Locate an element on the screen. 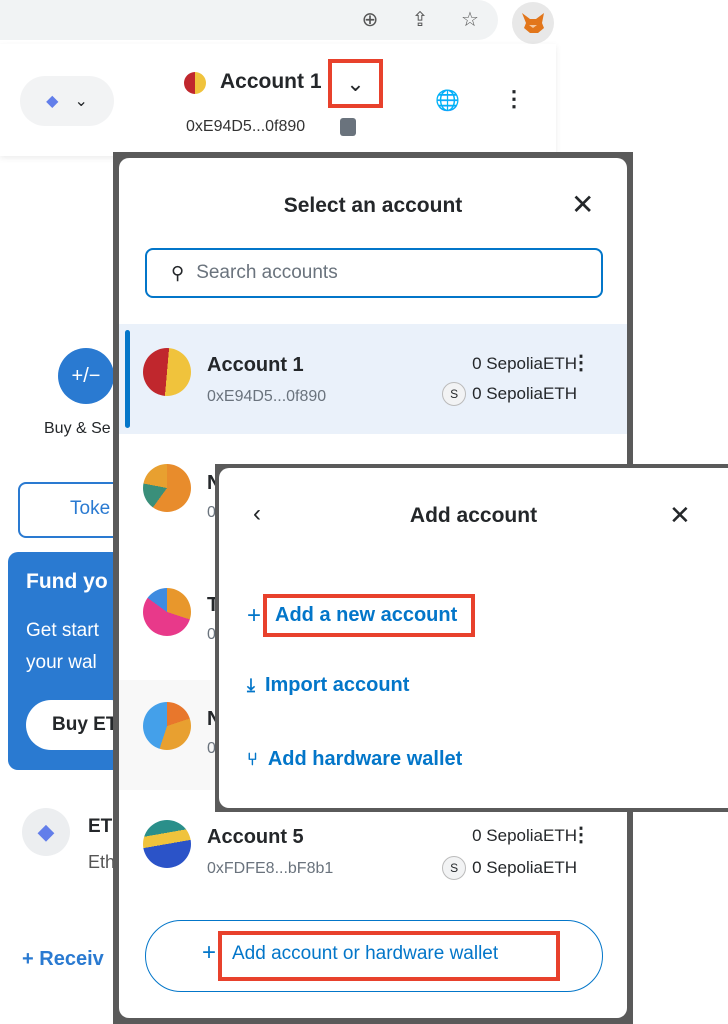 Image resolution: width=728 pixels, height=1024 pixels. option-label: Add hardware wallet is located at coordinates (365, 759).